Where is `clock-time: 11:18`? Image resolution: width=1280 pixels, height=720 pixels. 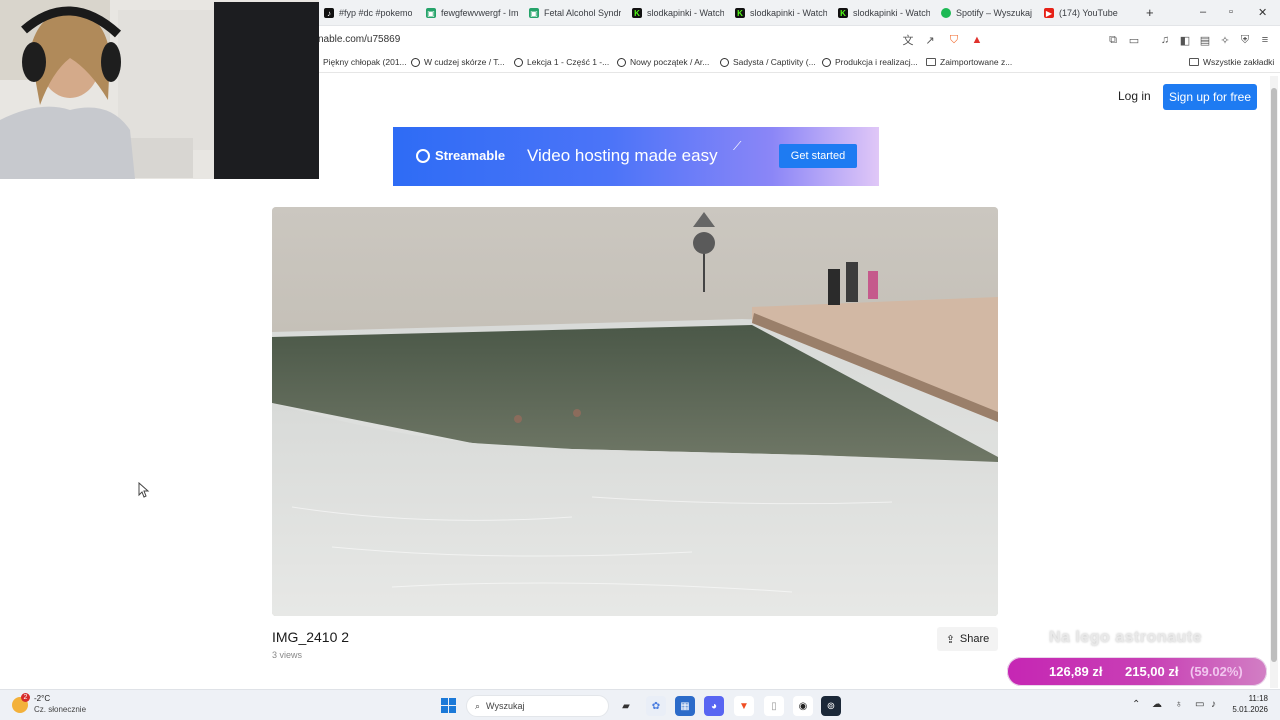
clock-time: 11:18 is located at coordinates (1253, 698).